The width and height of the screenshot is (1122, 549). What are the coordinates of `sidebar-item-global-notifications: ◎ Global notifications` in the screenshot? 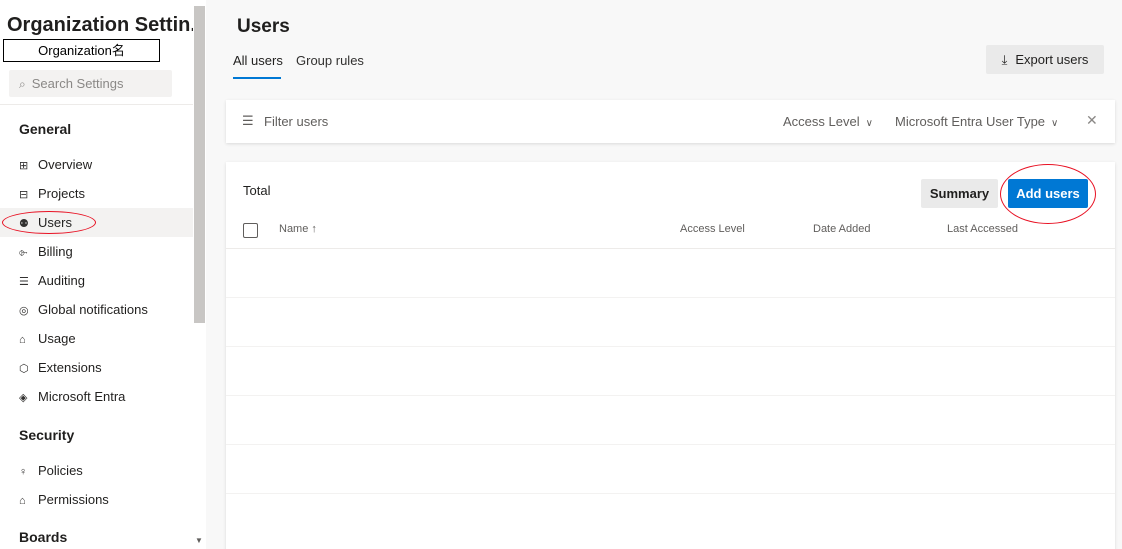 It's located at (96, 309).